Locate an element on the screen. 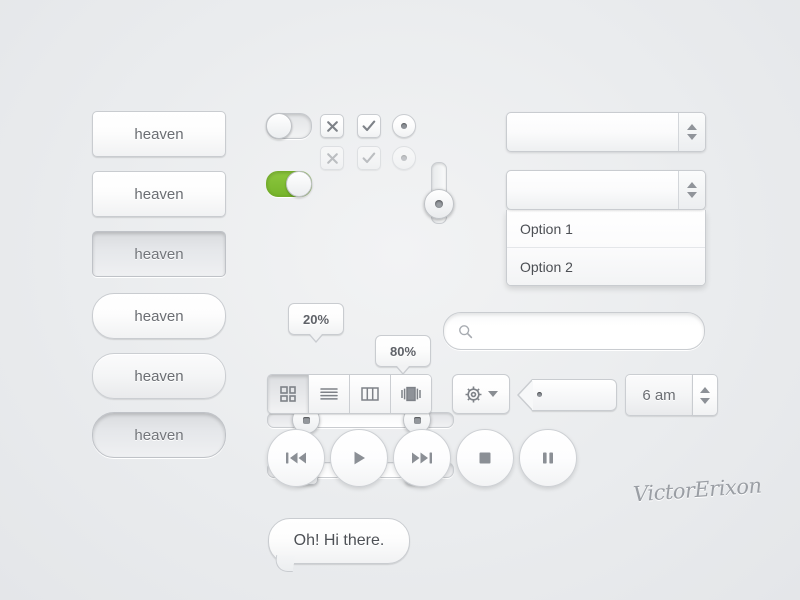  time-stepper-field: 6 am is located at coordinates (658, 395).